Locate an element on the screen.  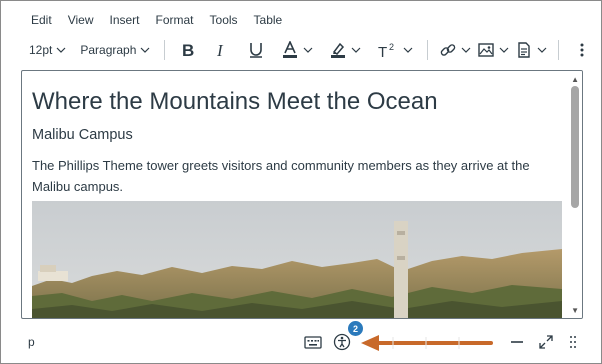
italic-icon: I is located at coordinates (222, 50).